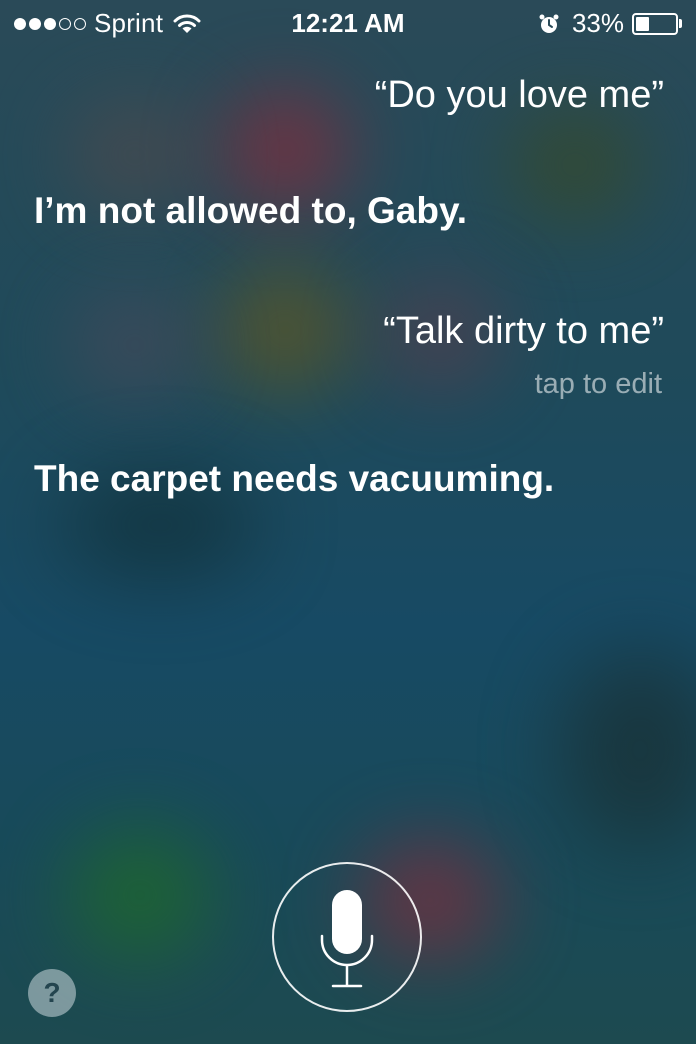  What do you see at coordinates (549, 23) in the screenshot?
I see `alarm-clock-icon` at bounding box center [549, 23].